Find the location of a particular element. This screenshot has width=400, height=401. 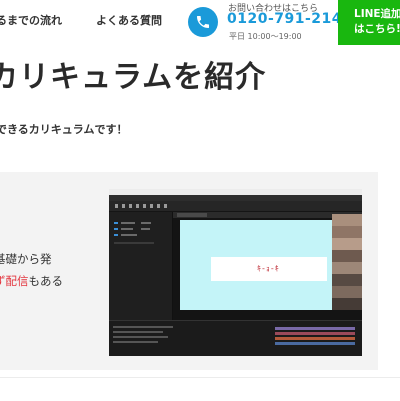

card-text-line2: ず配信もある is located at coordinates (31, 281).